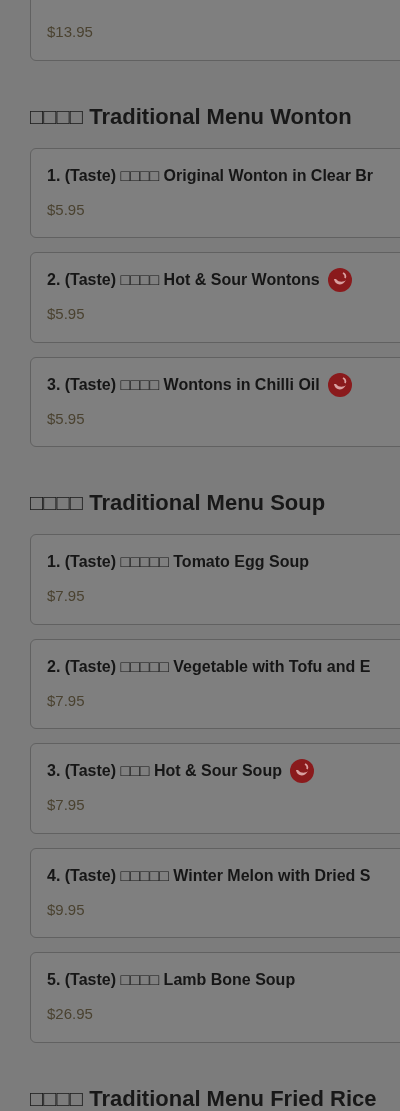 The image size is (400, 1111). What do you see at coordinates (215, 30) in the screenshot?
I see `menu-item-card: $13.95` at bounding box center [215, 30].